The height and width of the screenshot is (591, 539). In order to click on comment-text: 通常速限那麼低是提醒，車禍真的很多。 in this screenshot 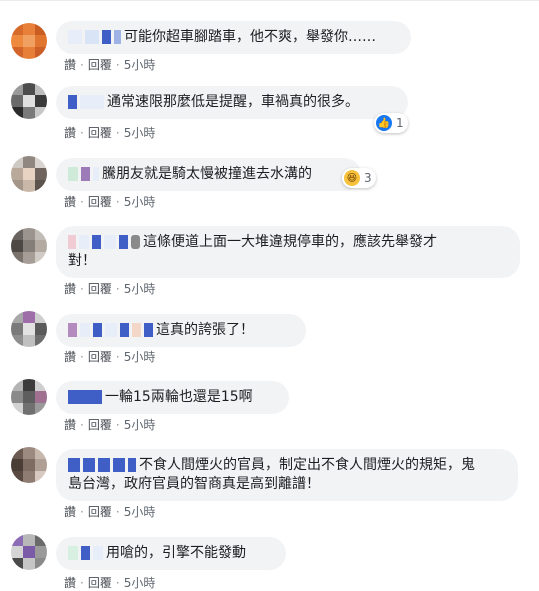, I will do `click(233, 102)`.